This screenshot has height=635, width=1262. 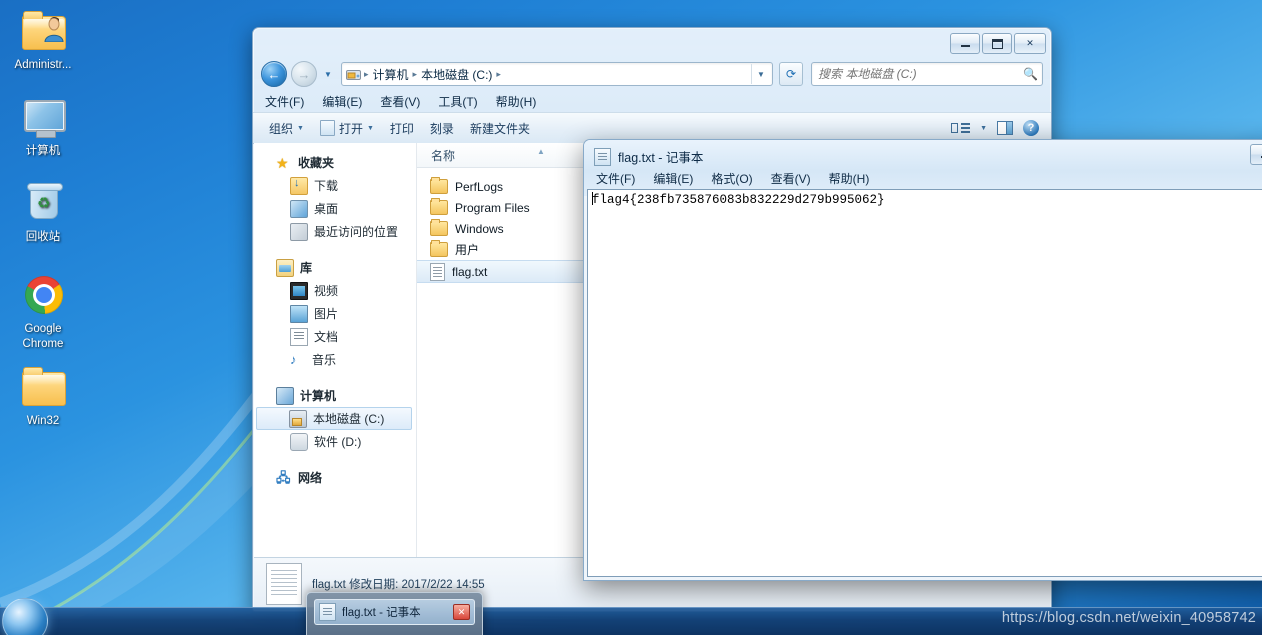 I want to click on computer-icon, so click(x=43, y=116).